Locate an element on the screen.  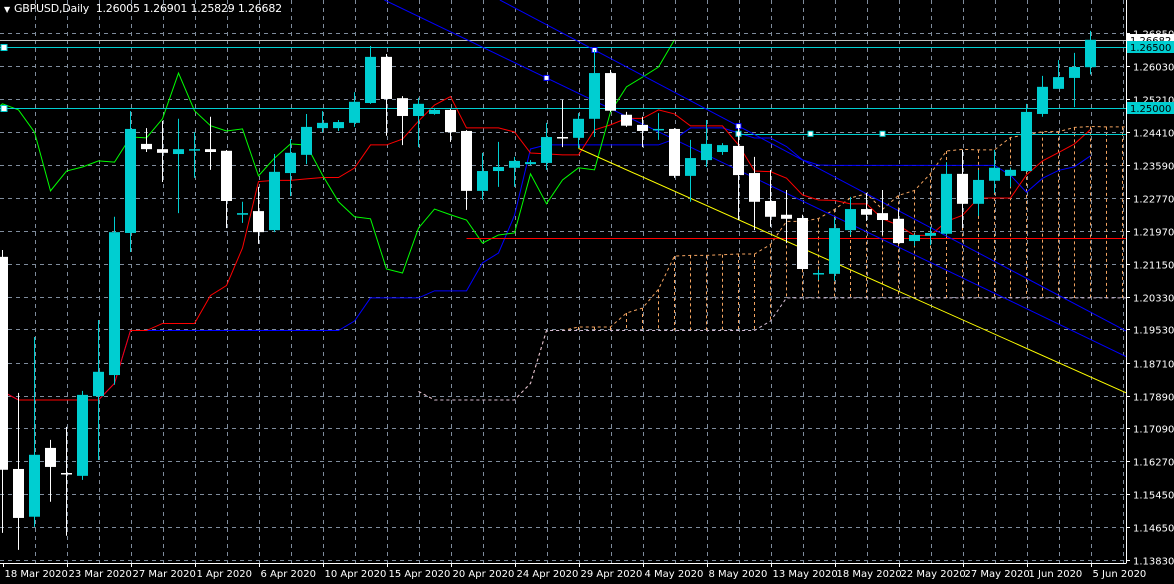
date-tick-label: 18 May 2020 is located at coordinates (869, 574).